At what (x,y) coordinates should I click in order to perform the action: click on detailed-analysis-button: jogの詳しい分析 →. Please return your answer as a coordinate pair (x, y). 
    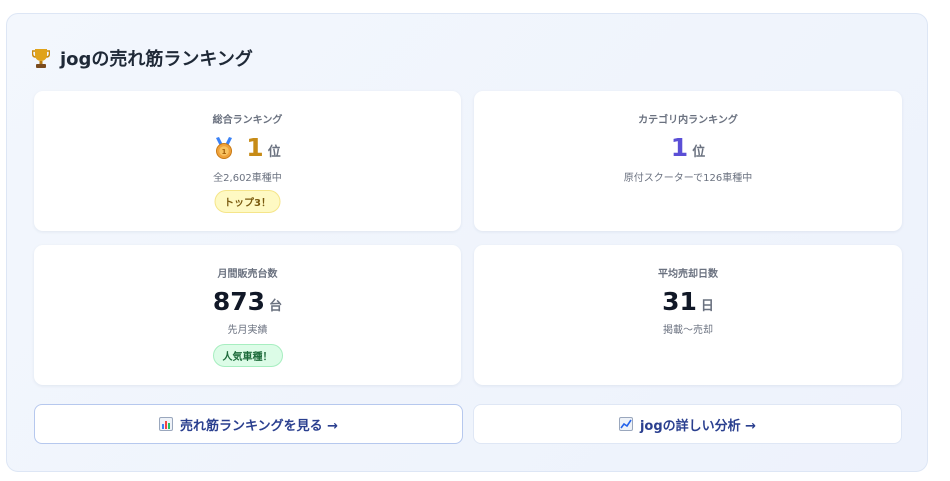
    Looking at the image, I should click on (687, 424).